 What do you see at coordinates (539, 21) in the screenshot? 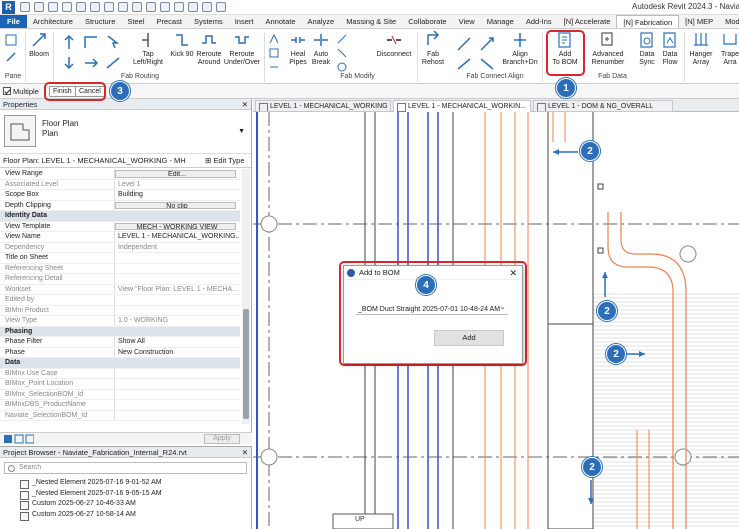
I see `tab-add-ins: Add-Ins` at bounding box center [539, 21].